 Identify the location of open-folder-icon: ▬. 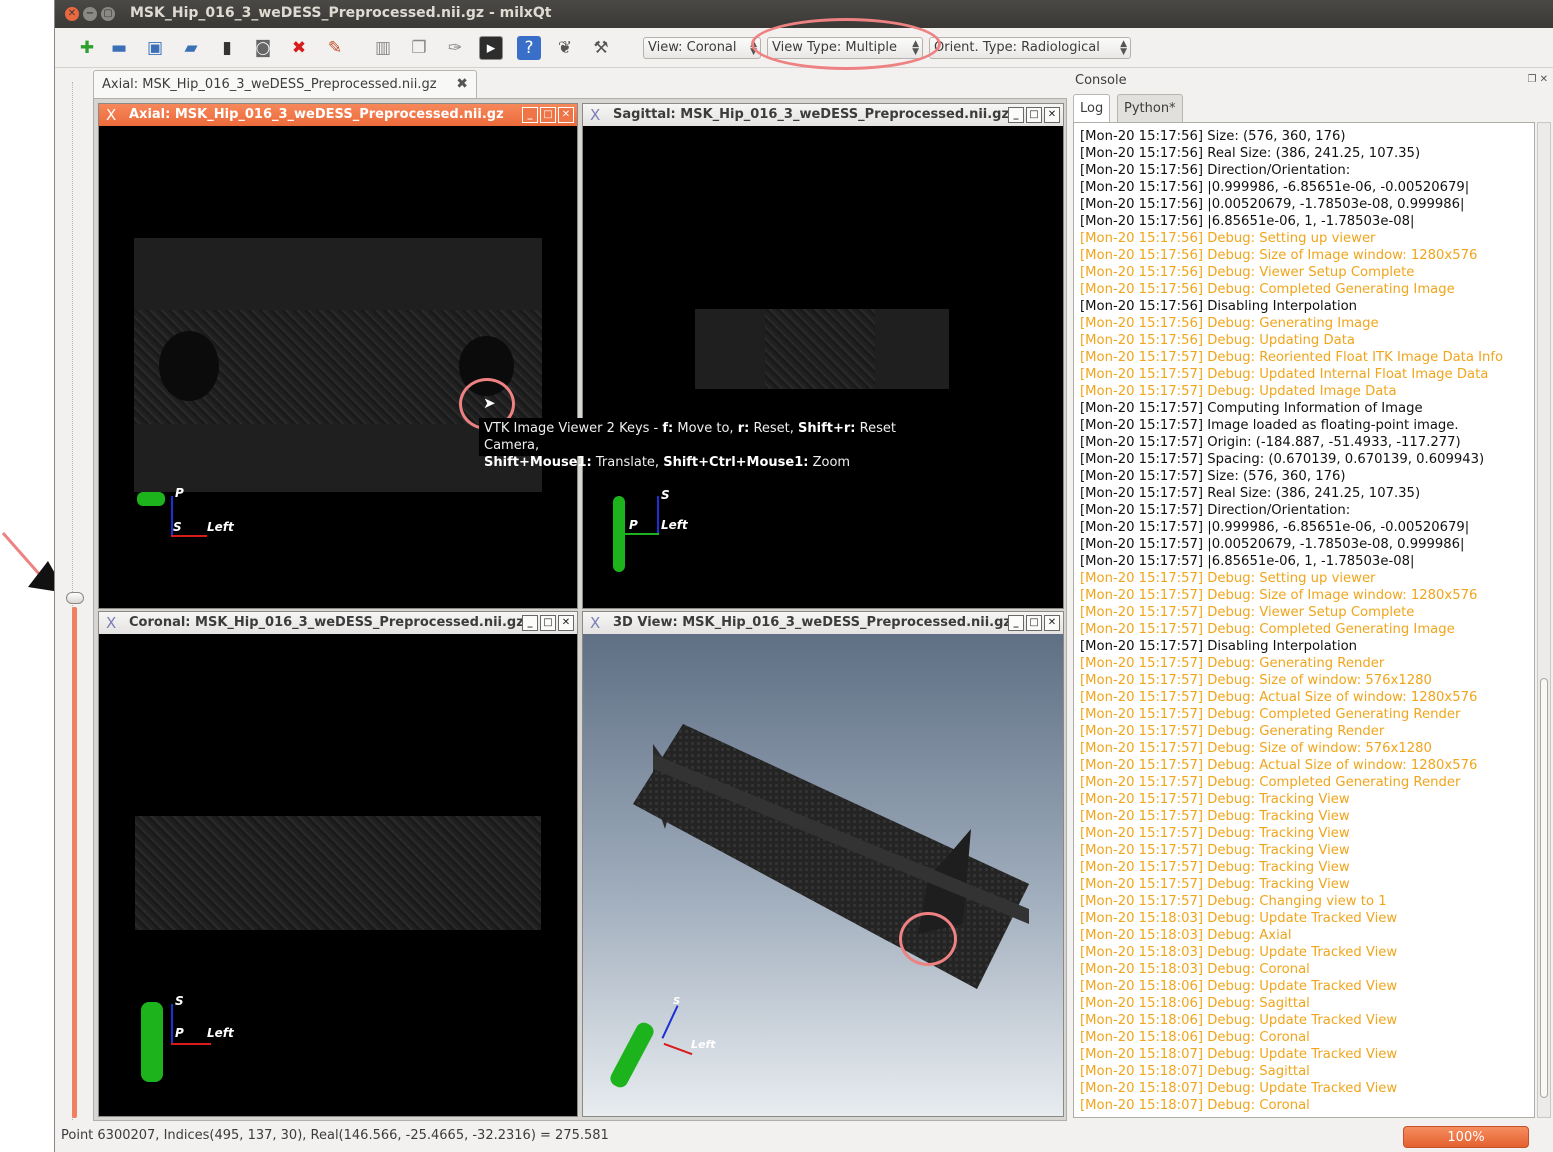
(119, 48).